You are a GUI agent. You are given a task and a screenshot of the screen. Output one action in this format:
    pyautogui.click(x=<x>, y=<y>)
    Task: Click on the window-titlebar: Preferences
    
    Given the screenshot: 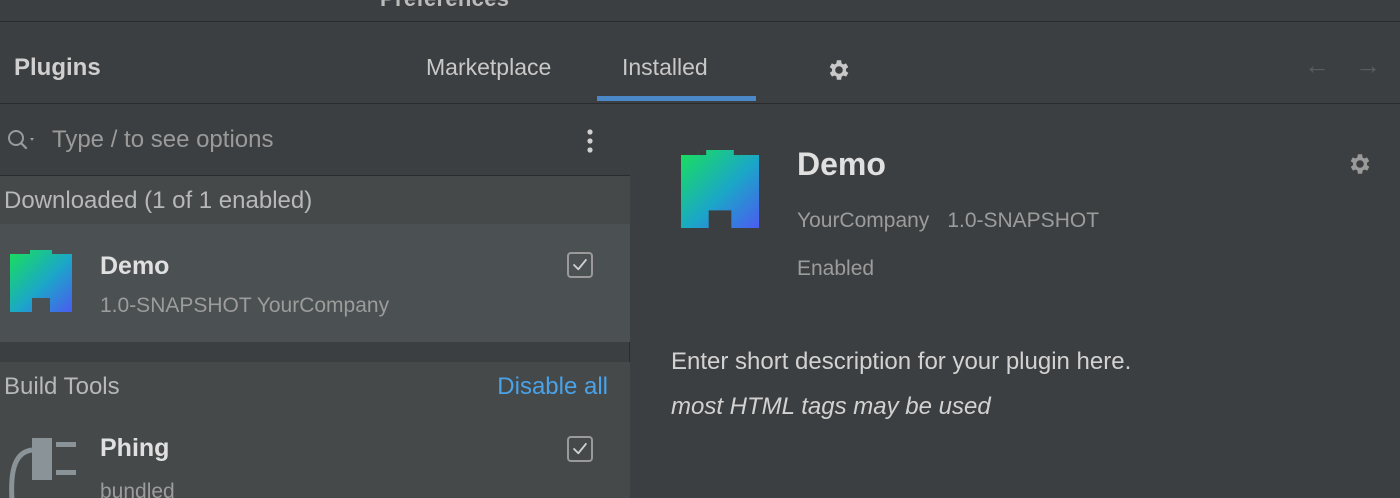 What is the action you would take?
    pyautogui.click(x=700, y=11)
    